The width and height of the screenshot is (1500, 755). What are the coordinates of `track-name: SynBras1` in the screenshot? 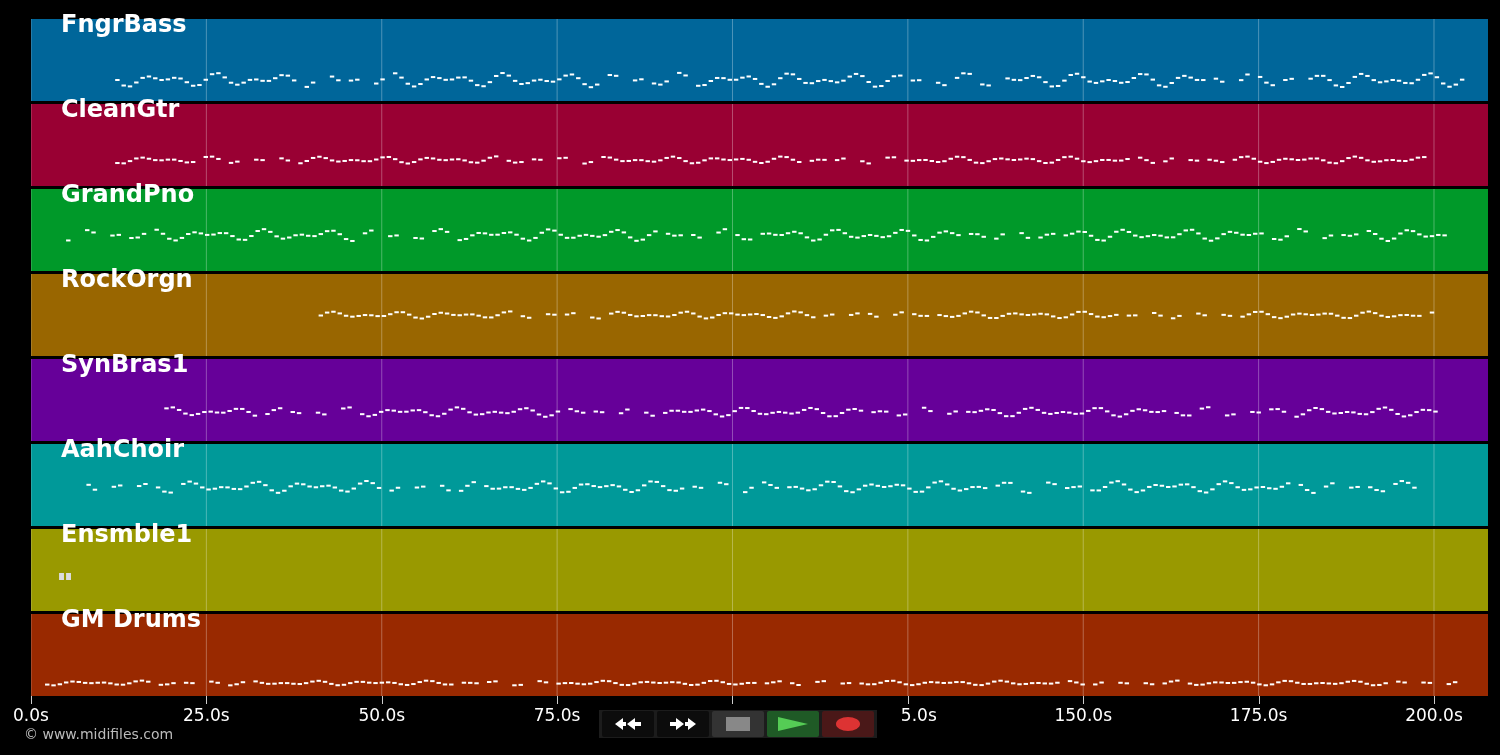 It's located at (125, 364).